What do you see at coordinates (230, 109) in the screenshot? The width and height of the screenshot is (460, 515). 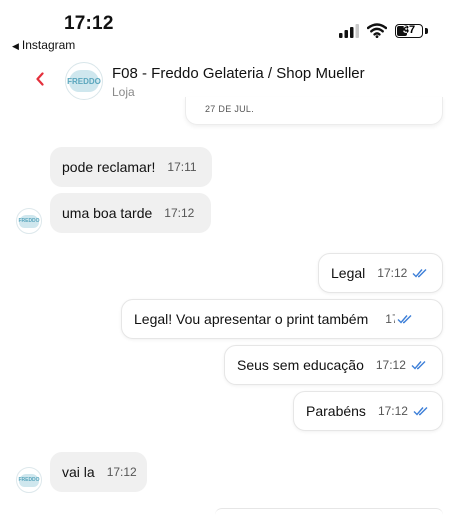 I see `date-separator-label: 27 DE JUL.` at bounding box center [230, 109].